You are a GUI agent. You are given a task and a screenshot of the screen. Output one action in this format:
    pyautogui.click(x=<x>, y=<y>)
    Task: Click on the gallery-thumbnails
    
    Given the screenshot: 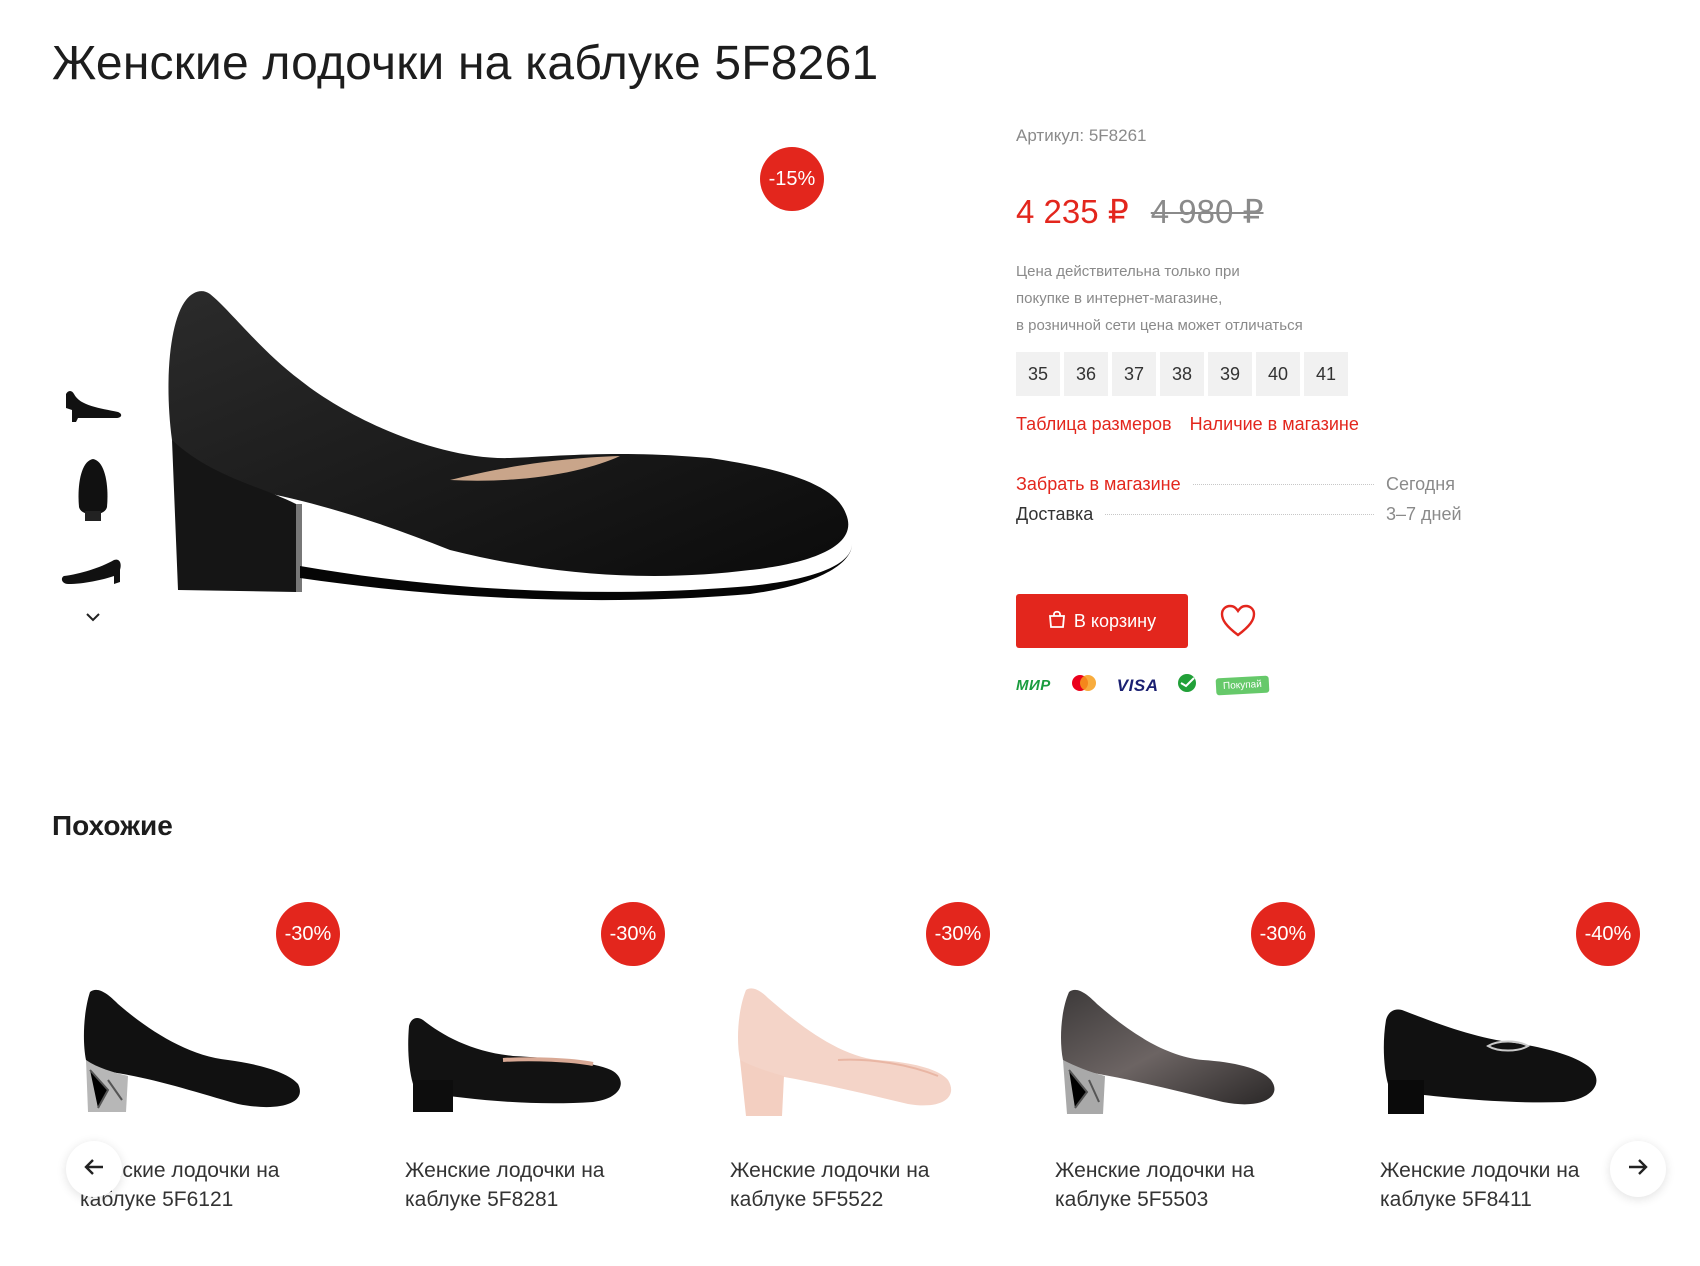 What is the action you would take?
    pyautogui.click(x=95, y=496)
    